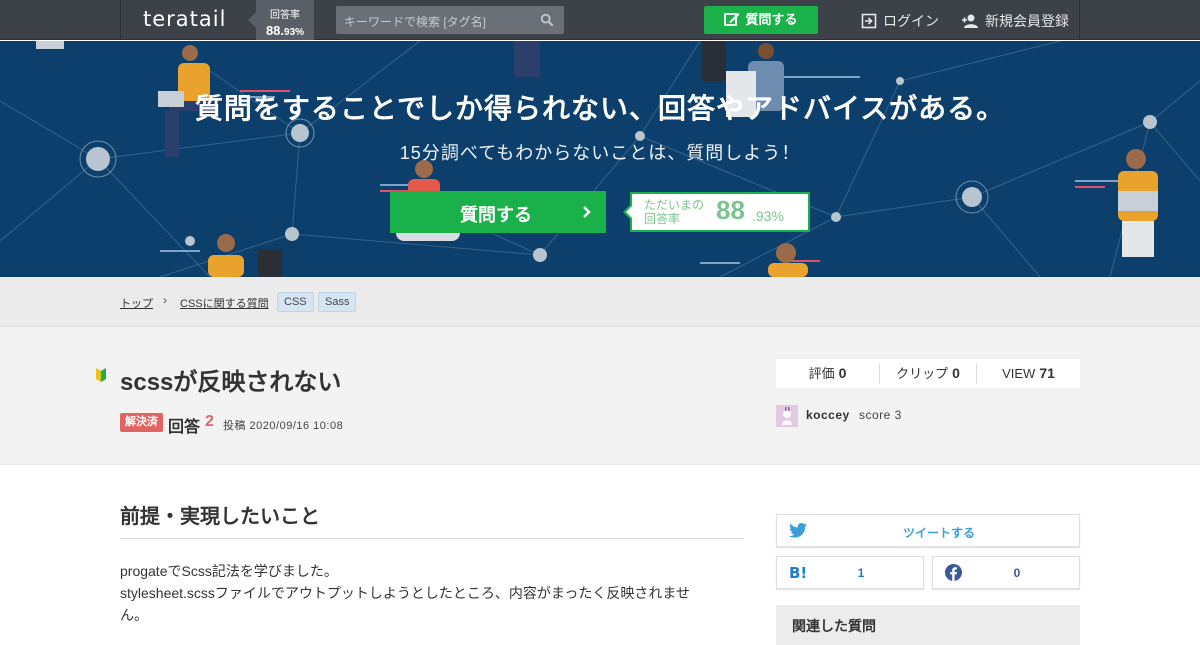 This screenshot has width=1200, height=645. I want to click on login-link: ログイン, so click(900, 21).